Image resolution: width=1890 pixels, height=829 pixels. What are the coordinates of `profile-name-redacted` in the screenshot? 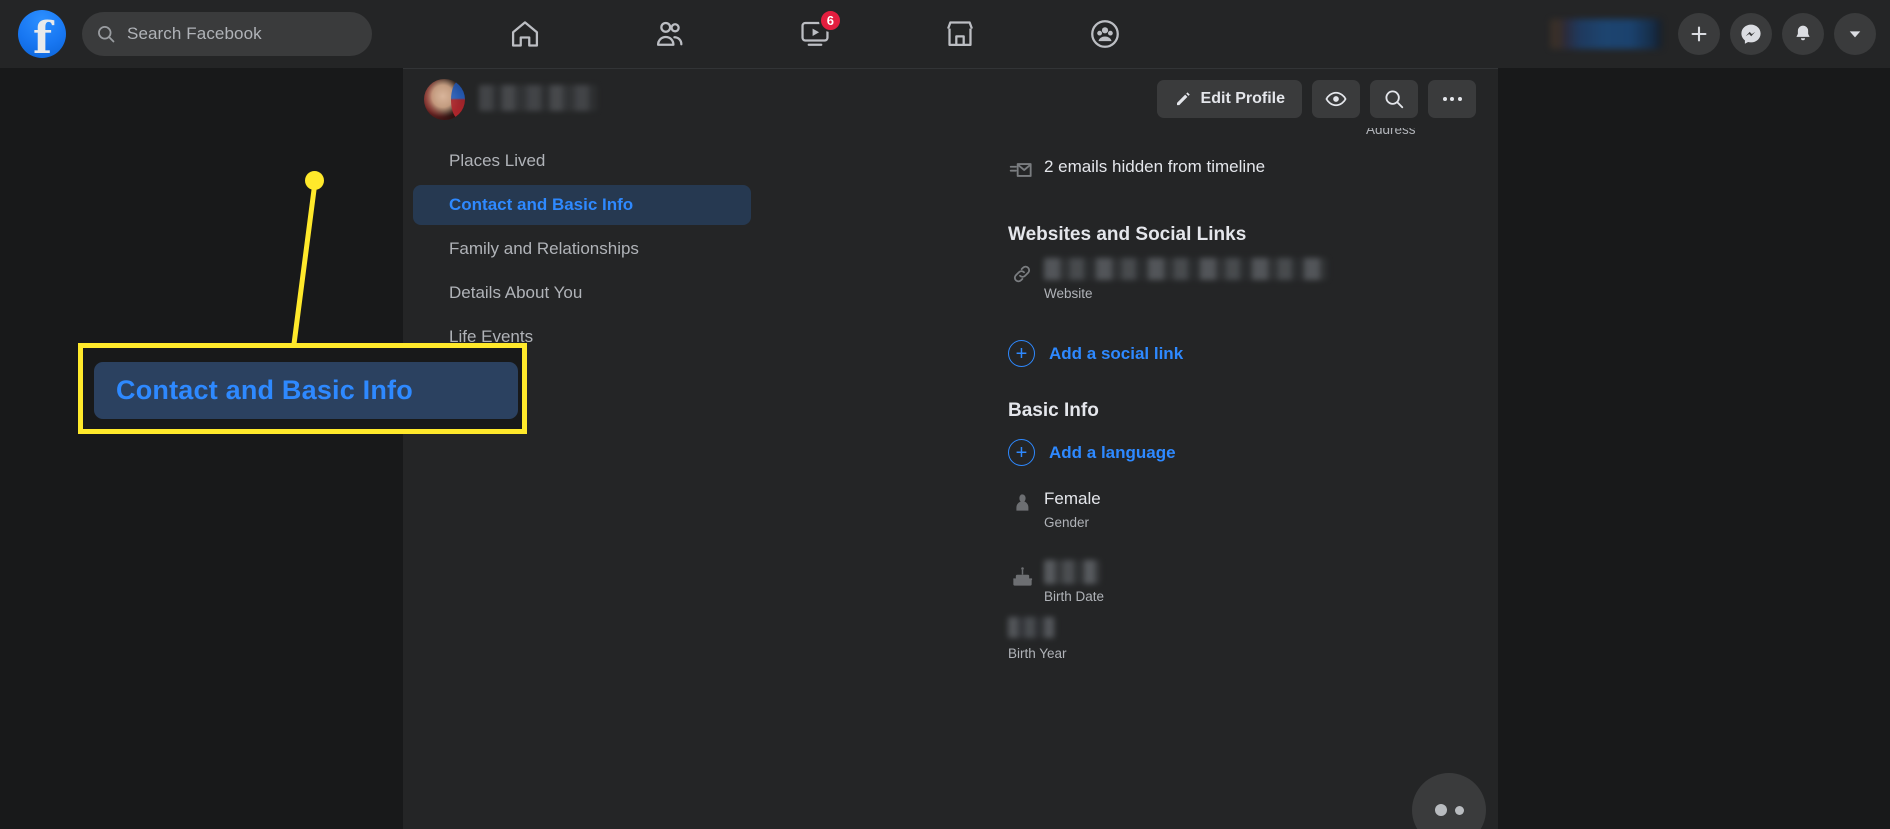 It's located at (538, 98).